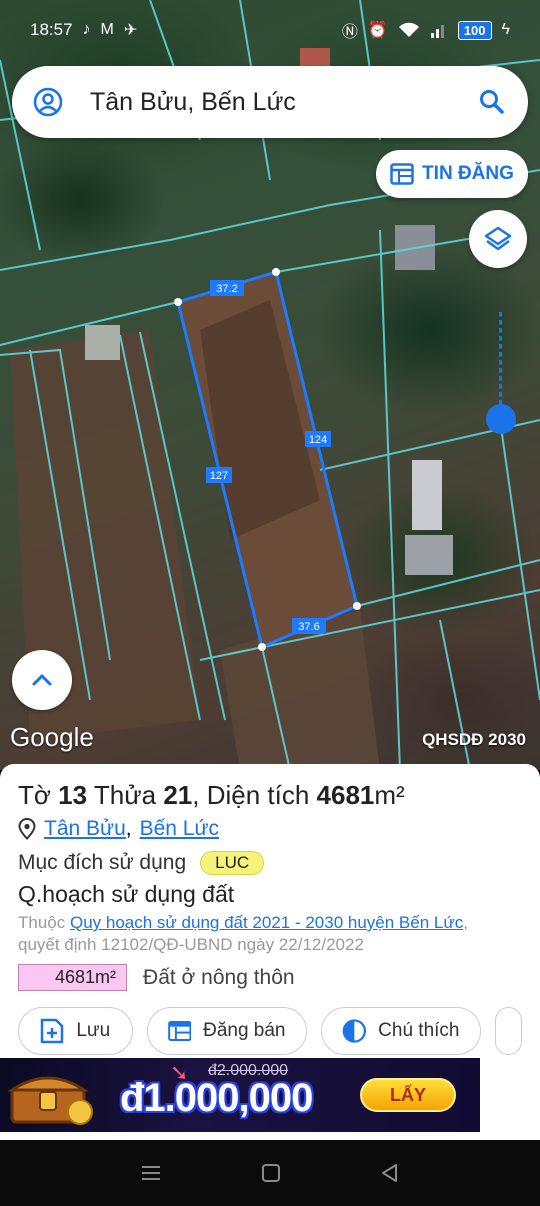 This screenshot has height=1206, width=540. Describe the element at coordinates (408, 1095) in the screenshot. I see `ad-claim-button: LẤY` at that location.